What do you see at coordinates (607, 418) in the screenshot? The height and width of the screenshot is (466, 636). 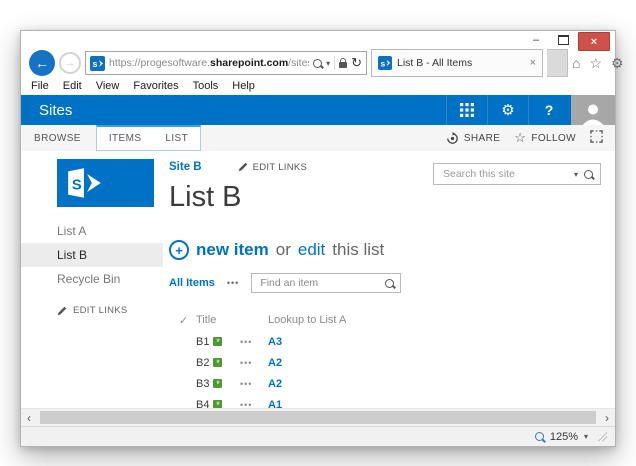 I see `scroll-right-arrow: ›` at bounding box center [607, 418].